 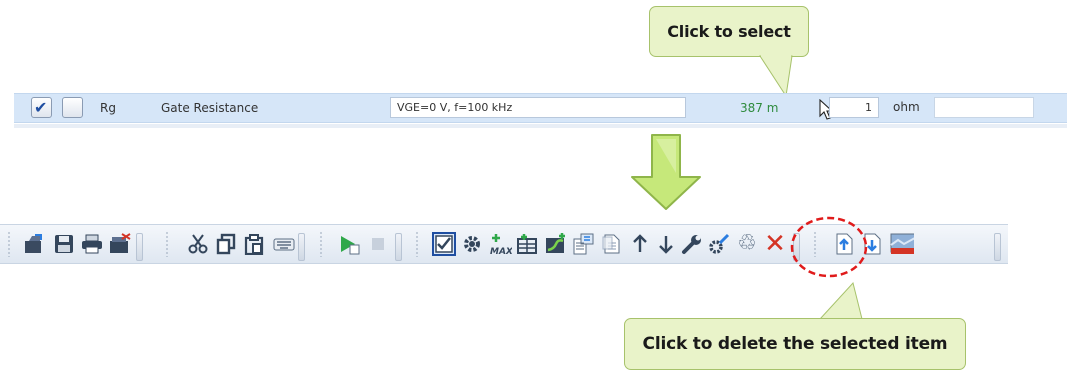 I want to click on save-icon, so click(x=64, y=244).